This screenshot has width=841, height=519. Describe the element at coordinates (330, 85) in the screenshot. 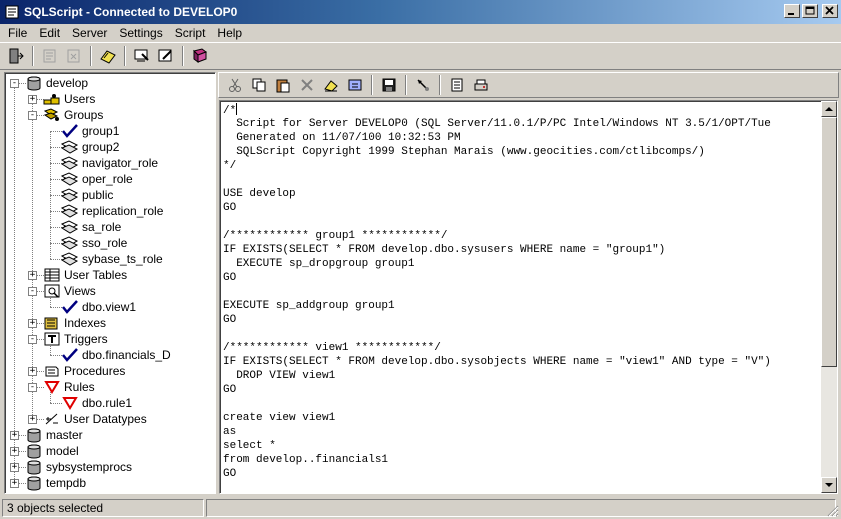

I see `eraser-button` at that location.